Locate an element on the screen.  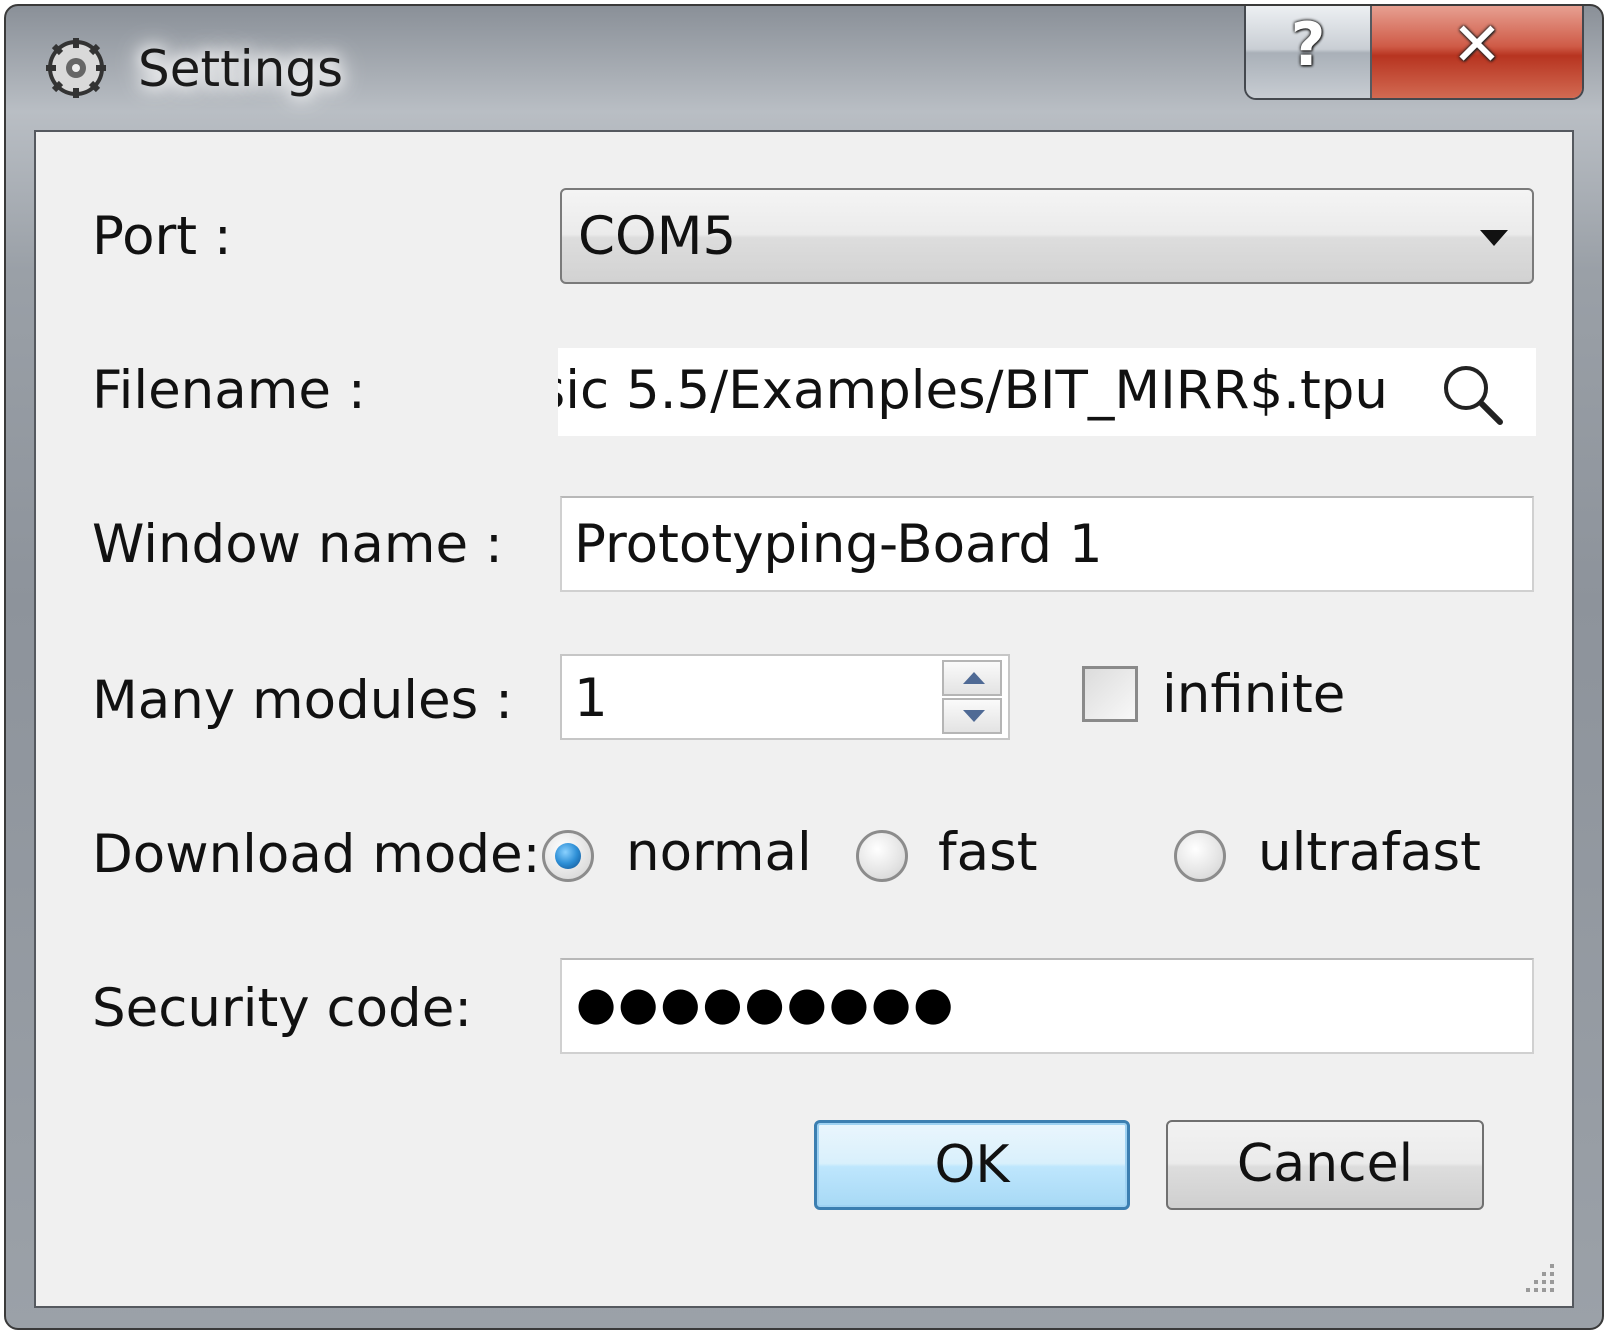
close-icon: ✕ is located at coordinates (1477, 45).